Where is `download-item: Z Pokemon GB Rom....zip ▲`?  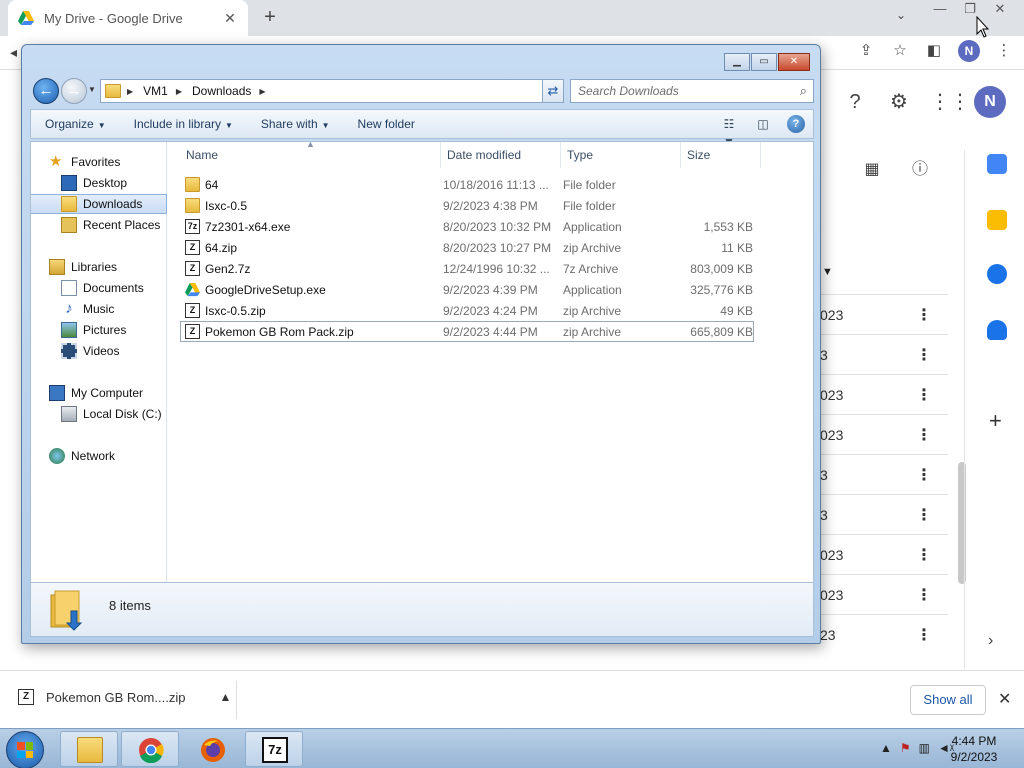
download-item: Z Pokemon GB Rom....zip ▲ is located at coordinates (124, 697).